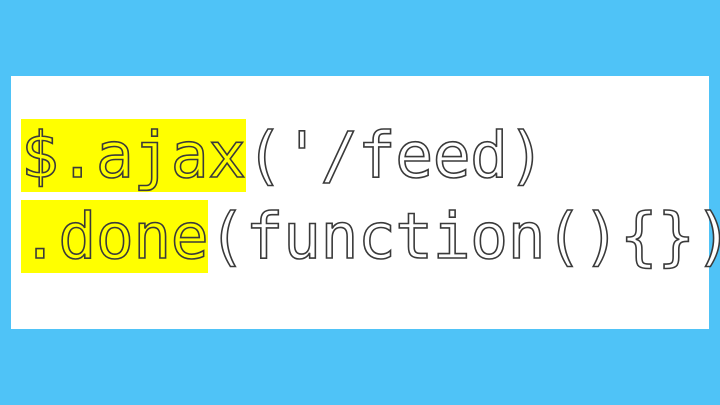 The image size is (720, 405). What do you see at coordinates (114, 236) in the screenshot?
I see `highlighted-token-done: .done` at bounding box center [114, 236].